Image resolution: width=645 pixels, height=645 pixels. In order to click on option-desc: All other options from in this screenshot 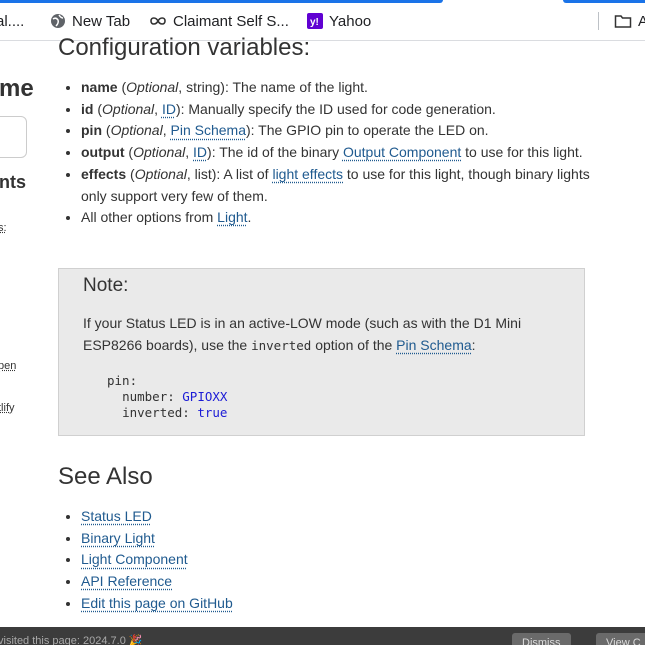, I will do `click(149, 217)`.